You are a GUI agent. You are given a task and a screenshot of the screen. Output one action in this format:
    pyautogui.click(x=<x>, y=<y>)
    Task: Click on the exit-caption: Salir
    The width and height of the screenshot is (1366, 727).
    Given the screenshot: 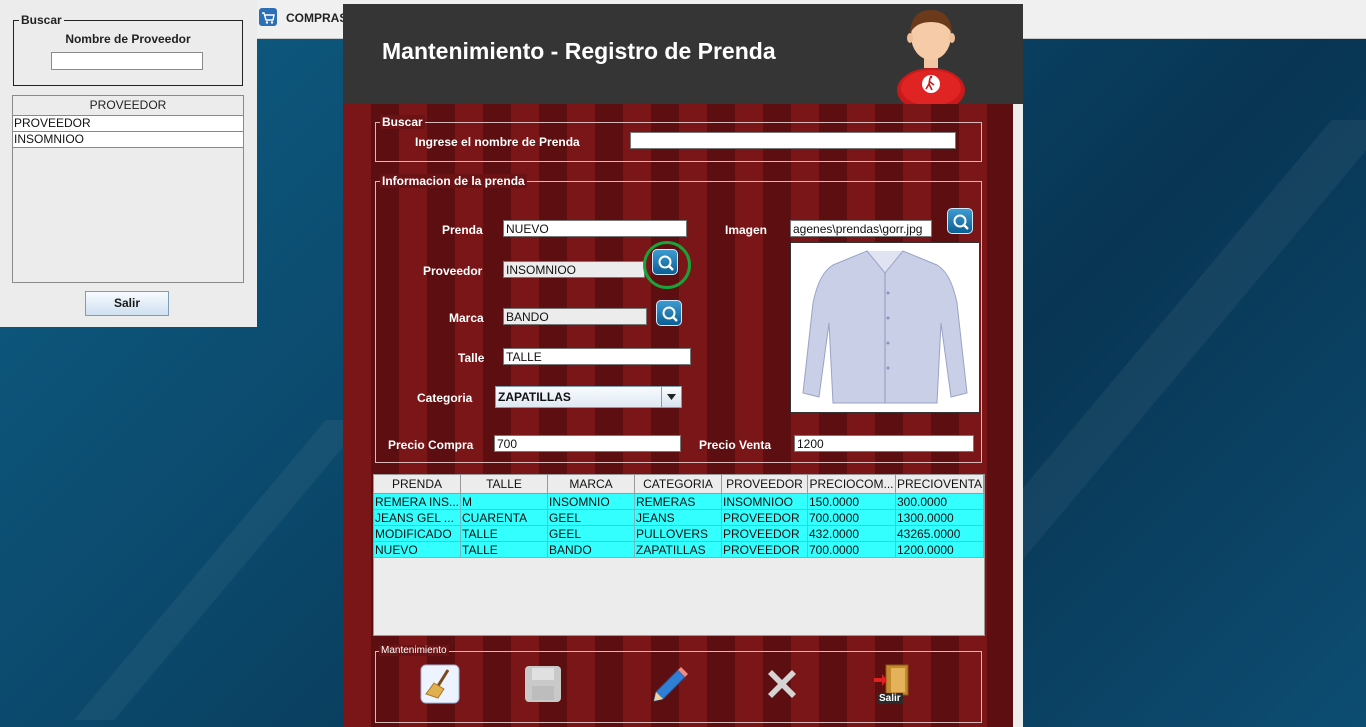 What is the action you would take?
    pyautogui.click(x=890, y=698)
    